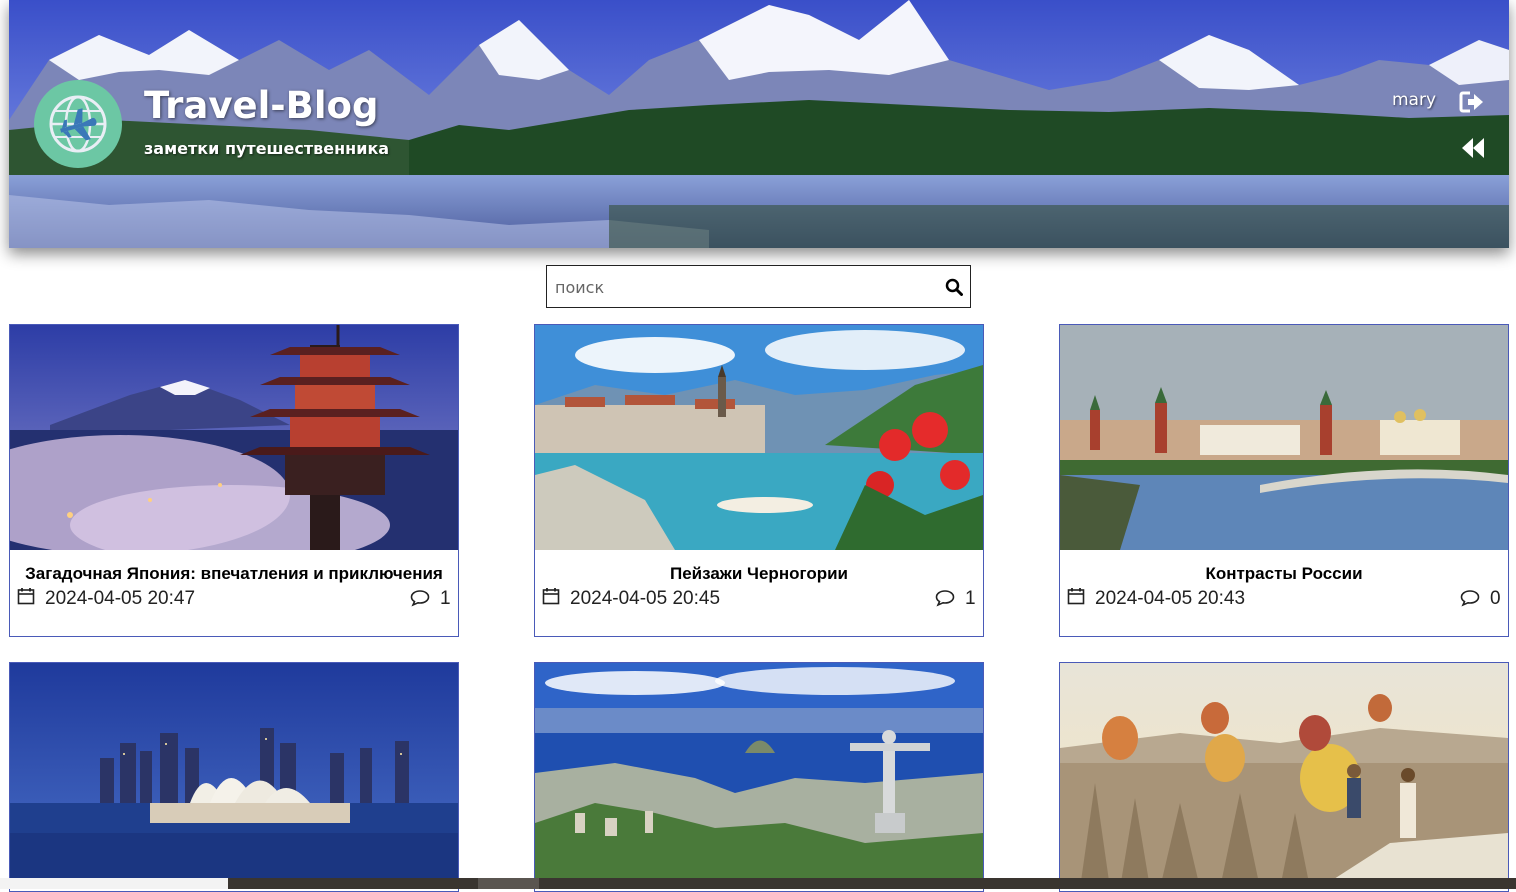 This screenshot has width=1516, height=892. Describe the element at coordinates (743, 287) in the screenshot. I see `search-input` at that location.